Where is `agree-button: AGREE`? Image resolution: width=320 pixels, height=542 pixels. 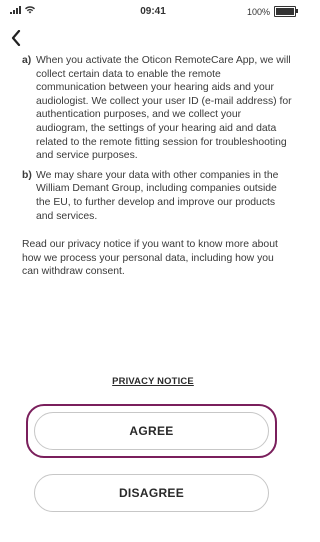 agree-button: AGREE is located at coordinates (151, 431).